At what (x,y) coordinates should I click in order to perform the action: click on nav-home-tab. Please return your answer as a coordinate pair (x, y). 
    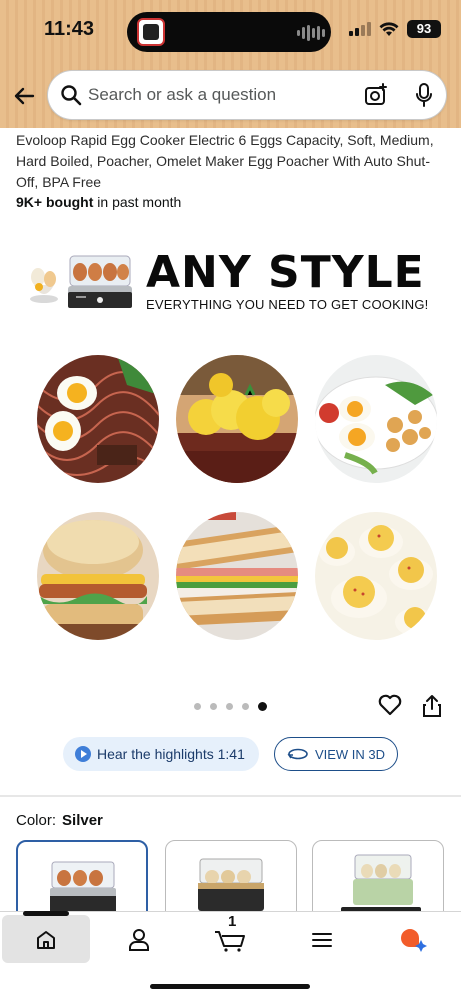
    Looking at the image, I should click on (46, 937).